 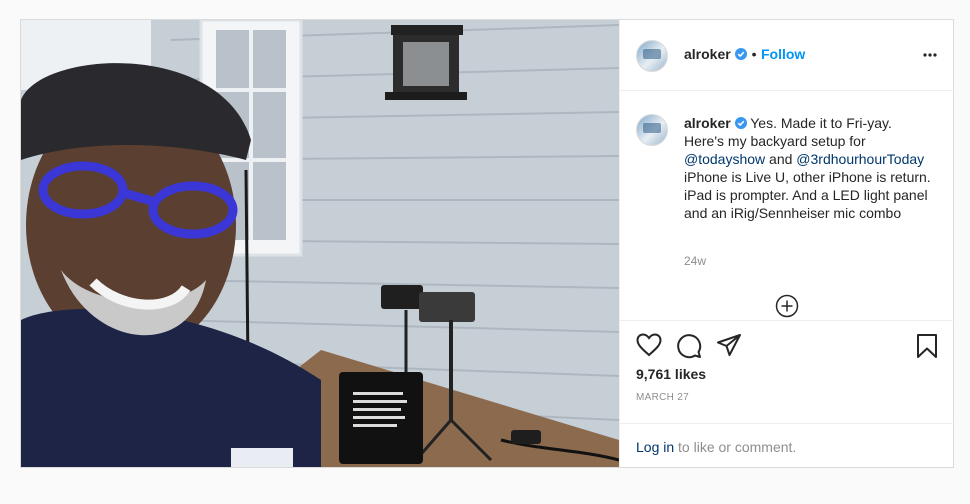 I want to click on login-link: Log in, so click(x=655, y=447).